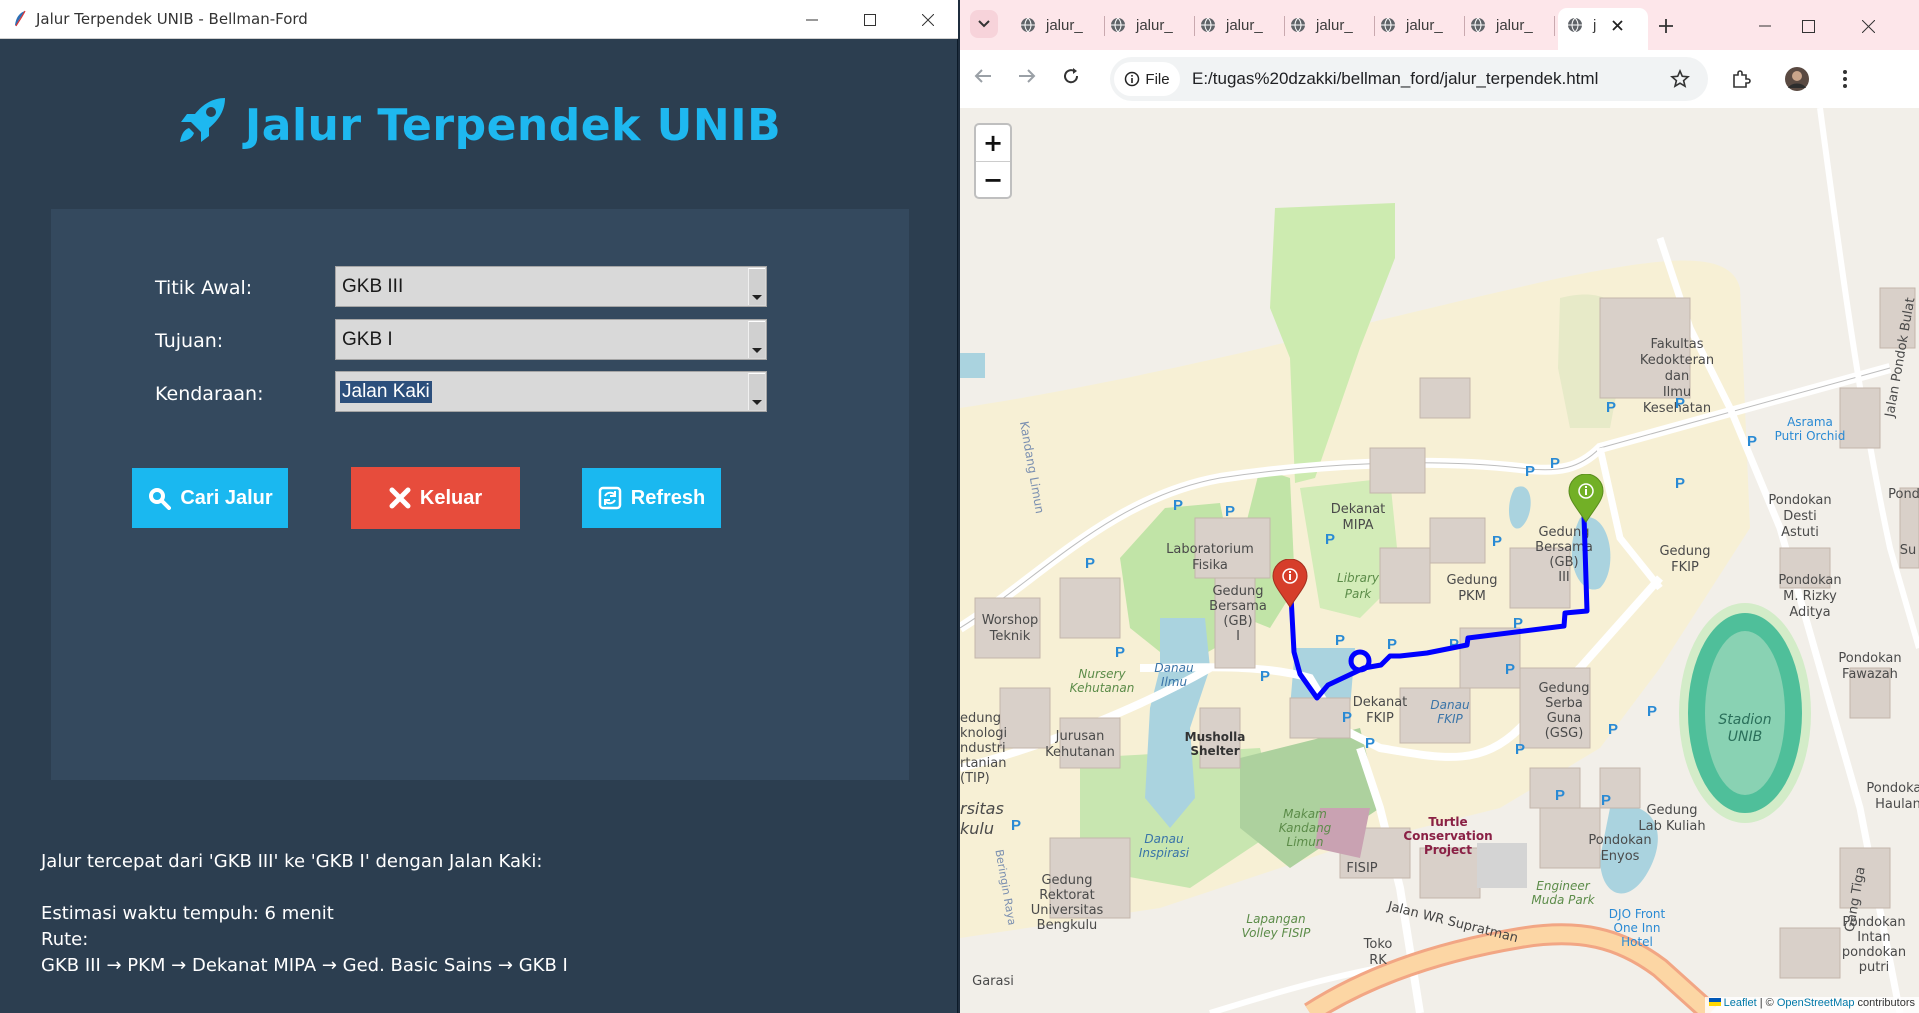 This screenshot has width=1919, height=1013. Describe the element at coordinates (1141, 25) in the screenshot. I see `tab-2: jalur_` at that location.